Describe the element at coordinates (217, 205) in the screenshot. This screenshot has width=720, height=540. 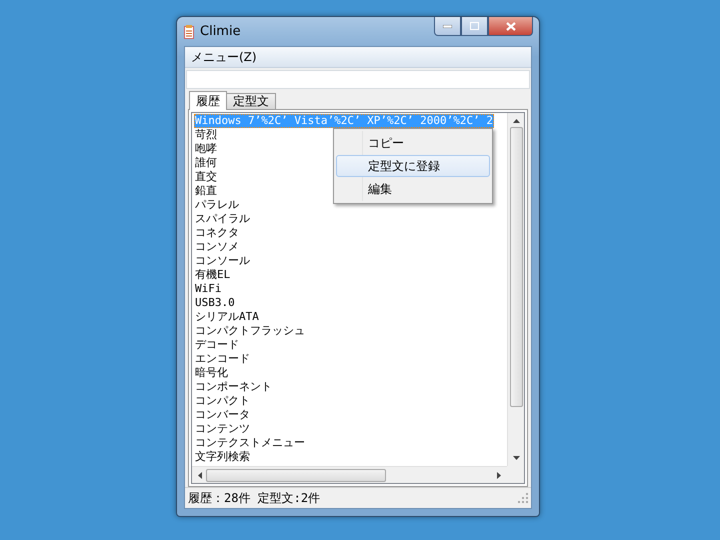
I see `list-item: パラレル` at that location.